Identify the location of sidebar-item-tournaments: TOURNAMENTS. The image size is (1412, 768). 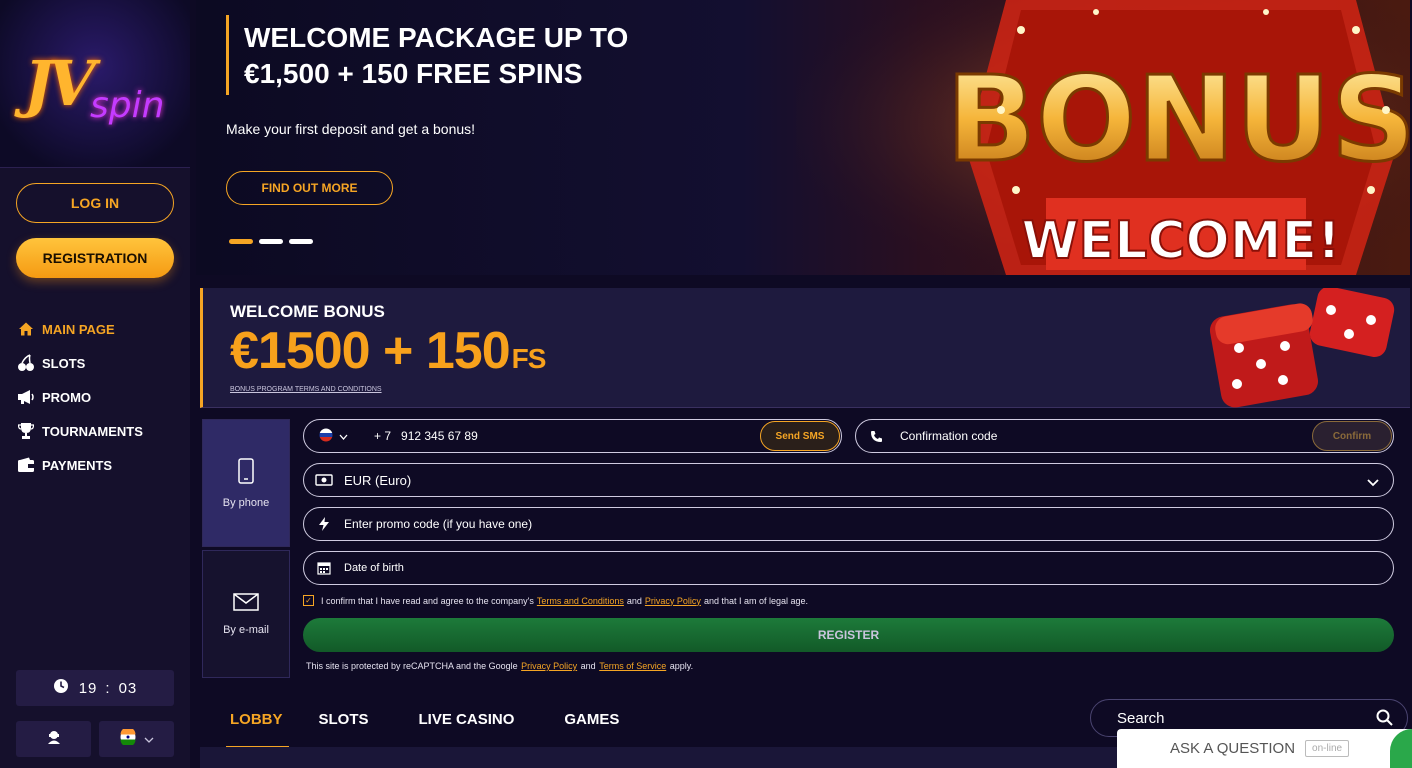
(79, 431).